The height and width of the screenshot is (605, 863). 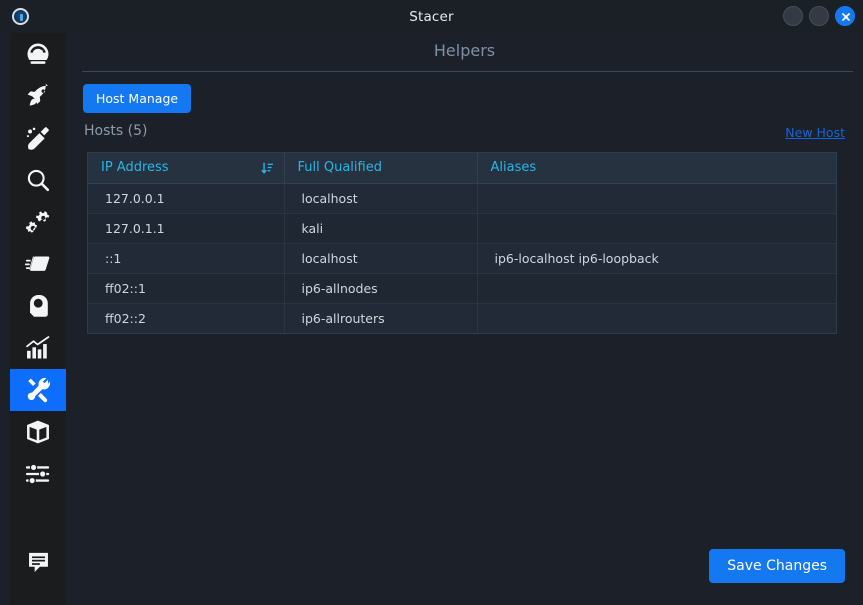 What do you see at coordinates (793, 16) in the screenshot?
I see `minimize-button` at bounding box center [793, 16].